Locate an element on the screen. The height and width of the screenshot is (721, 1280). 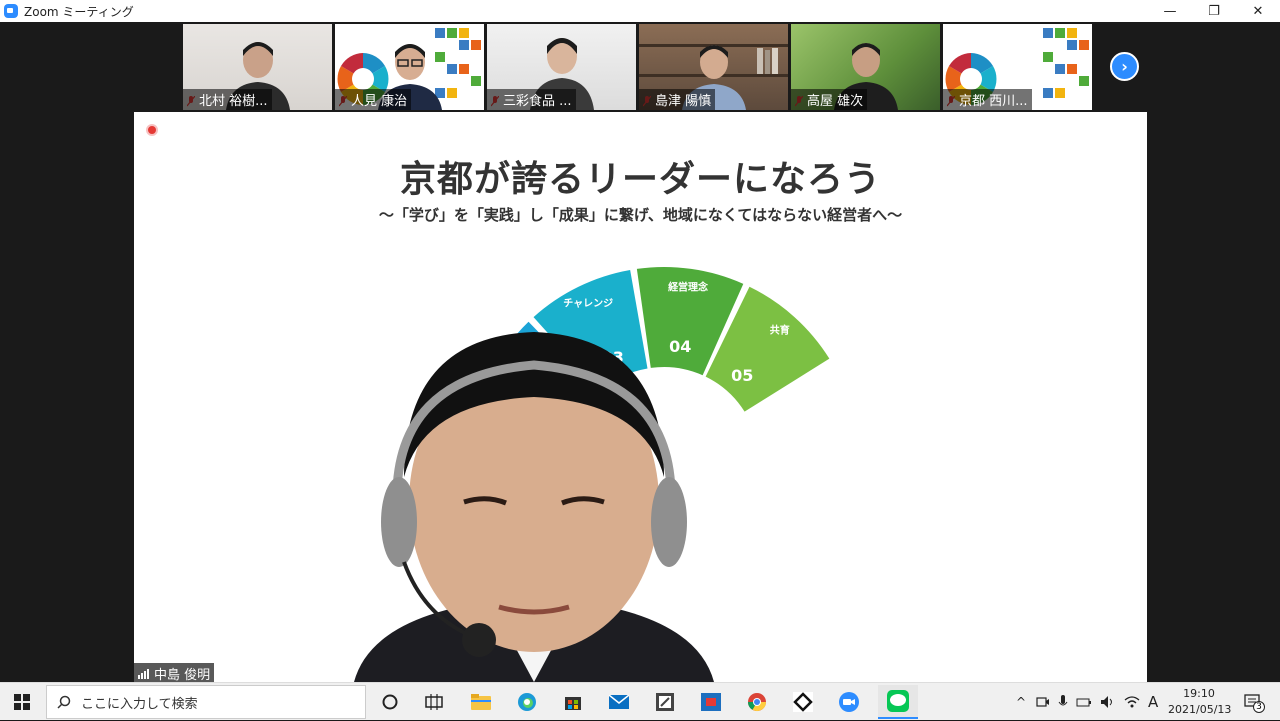
next-participants-button: › is located at coordinates (1124, 66).